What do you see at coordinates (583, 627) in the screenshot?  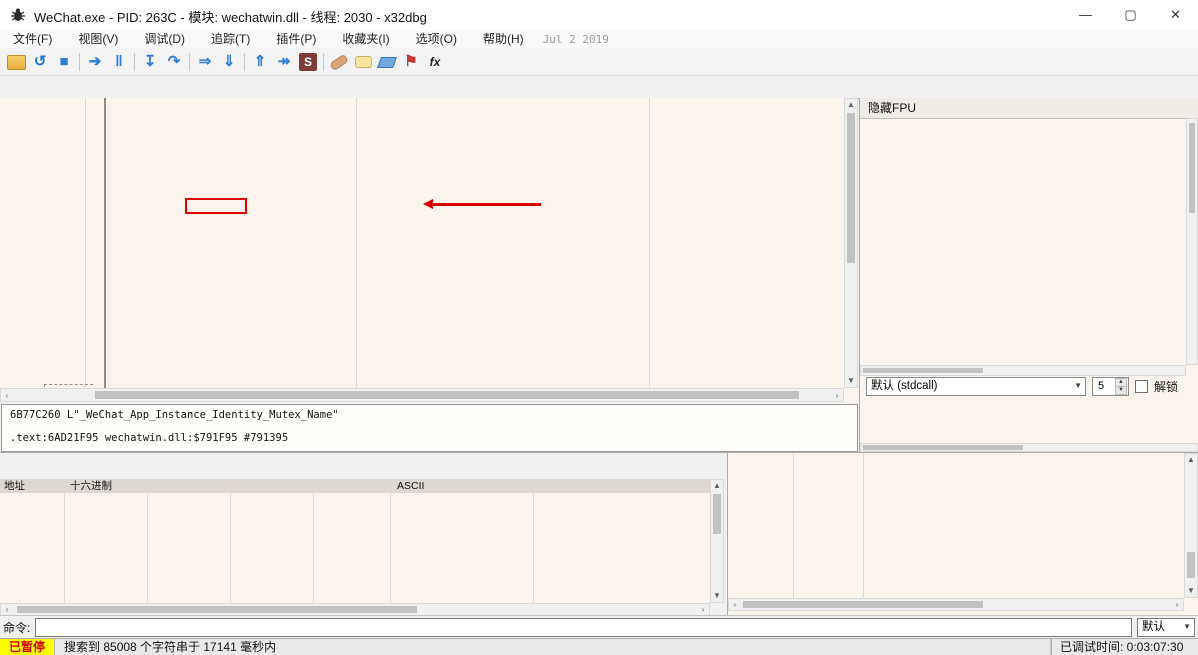 I see `command-input` at bounding box center [583, 627].